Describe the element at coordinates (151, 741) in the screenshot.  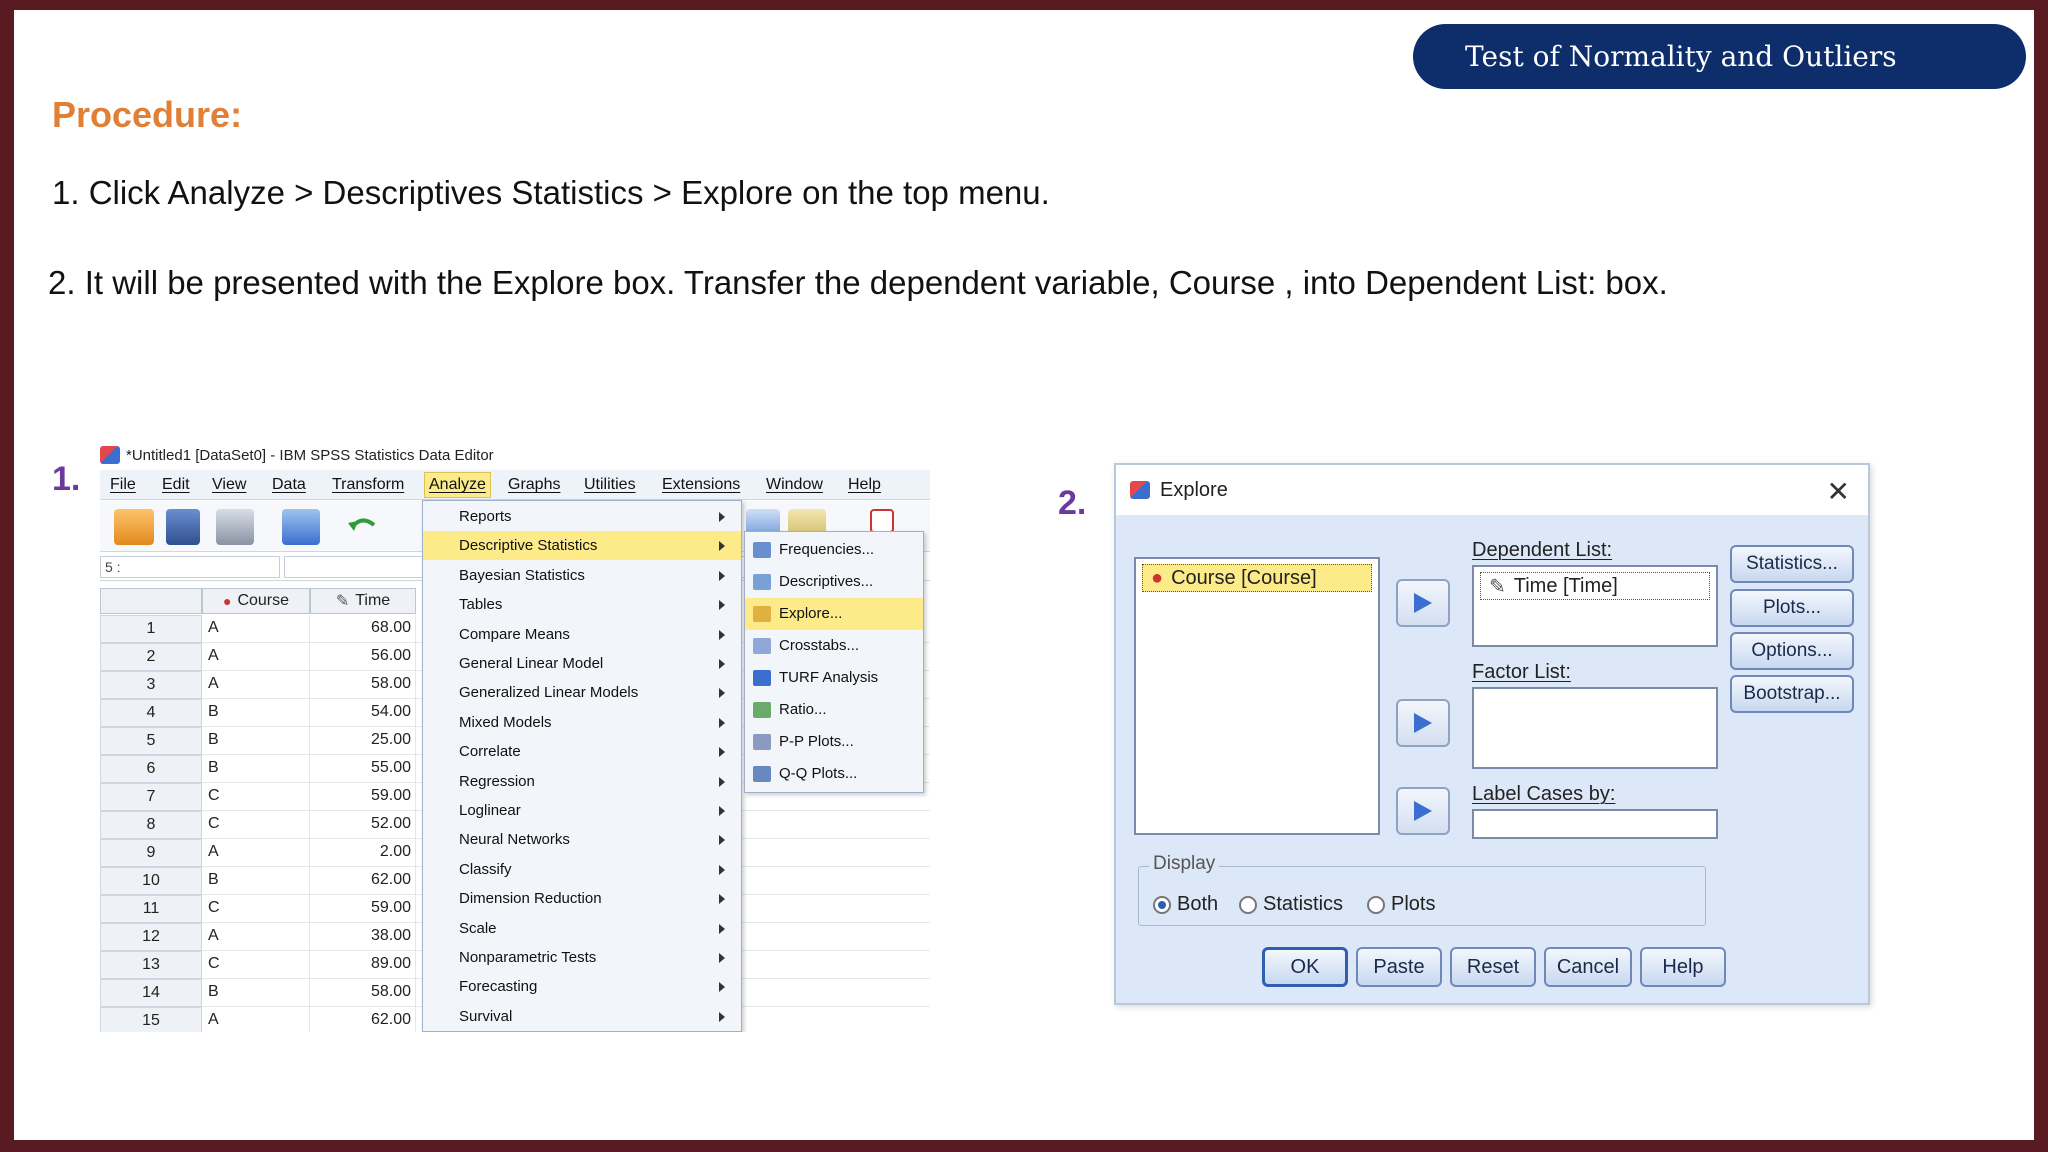
I see `row-number: 5` at that location.